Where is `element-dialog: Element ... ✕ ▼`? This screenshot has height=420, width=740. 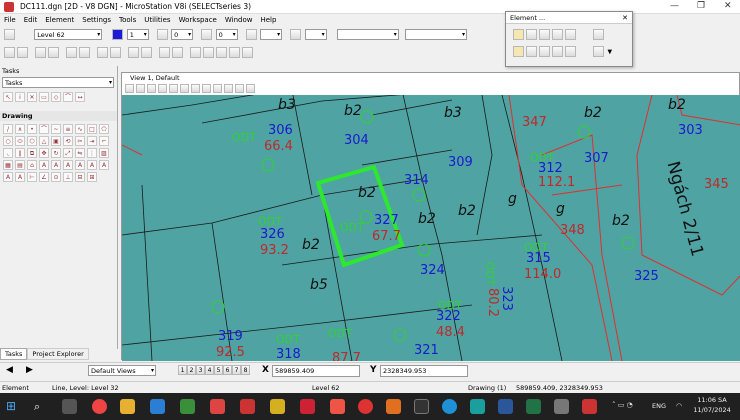 element-dialog: Element ... ✕ ▼ is located at coordinates (569, 39).